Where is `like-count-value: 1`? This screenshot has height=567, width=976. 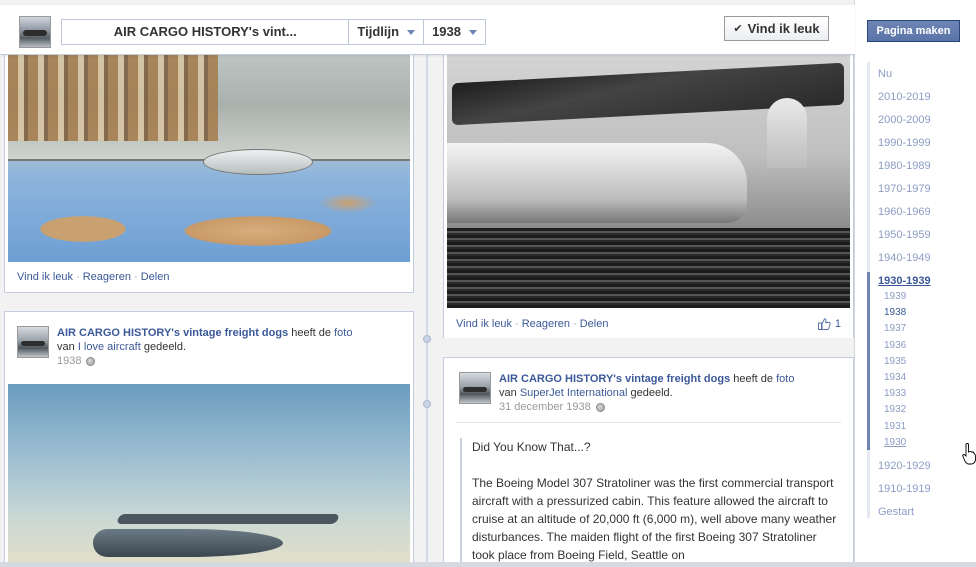 like-count-value: 1 is located at coordinates (837, 324).